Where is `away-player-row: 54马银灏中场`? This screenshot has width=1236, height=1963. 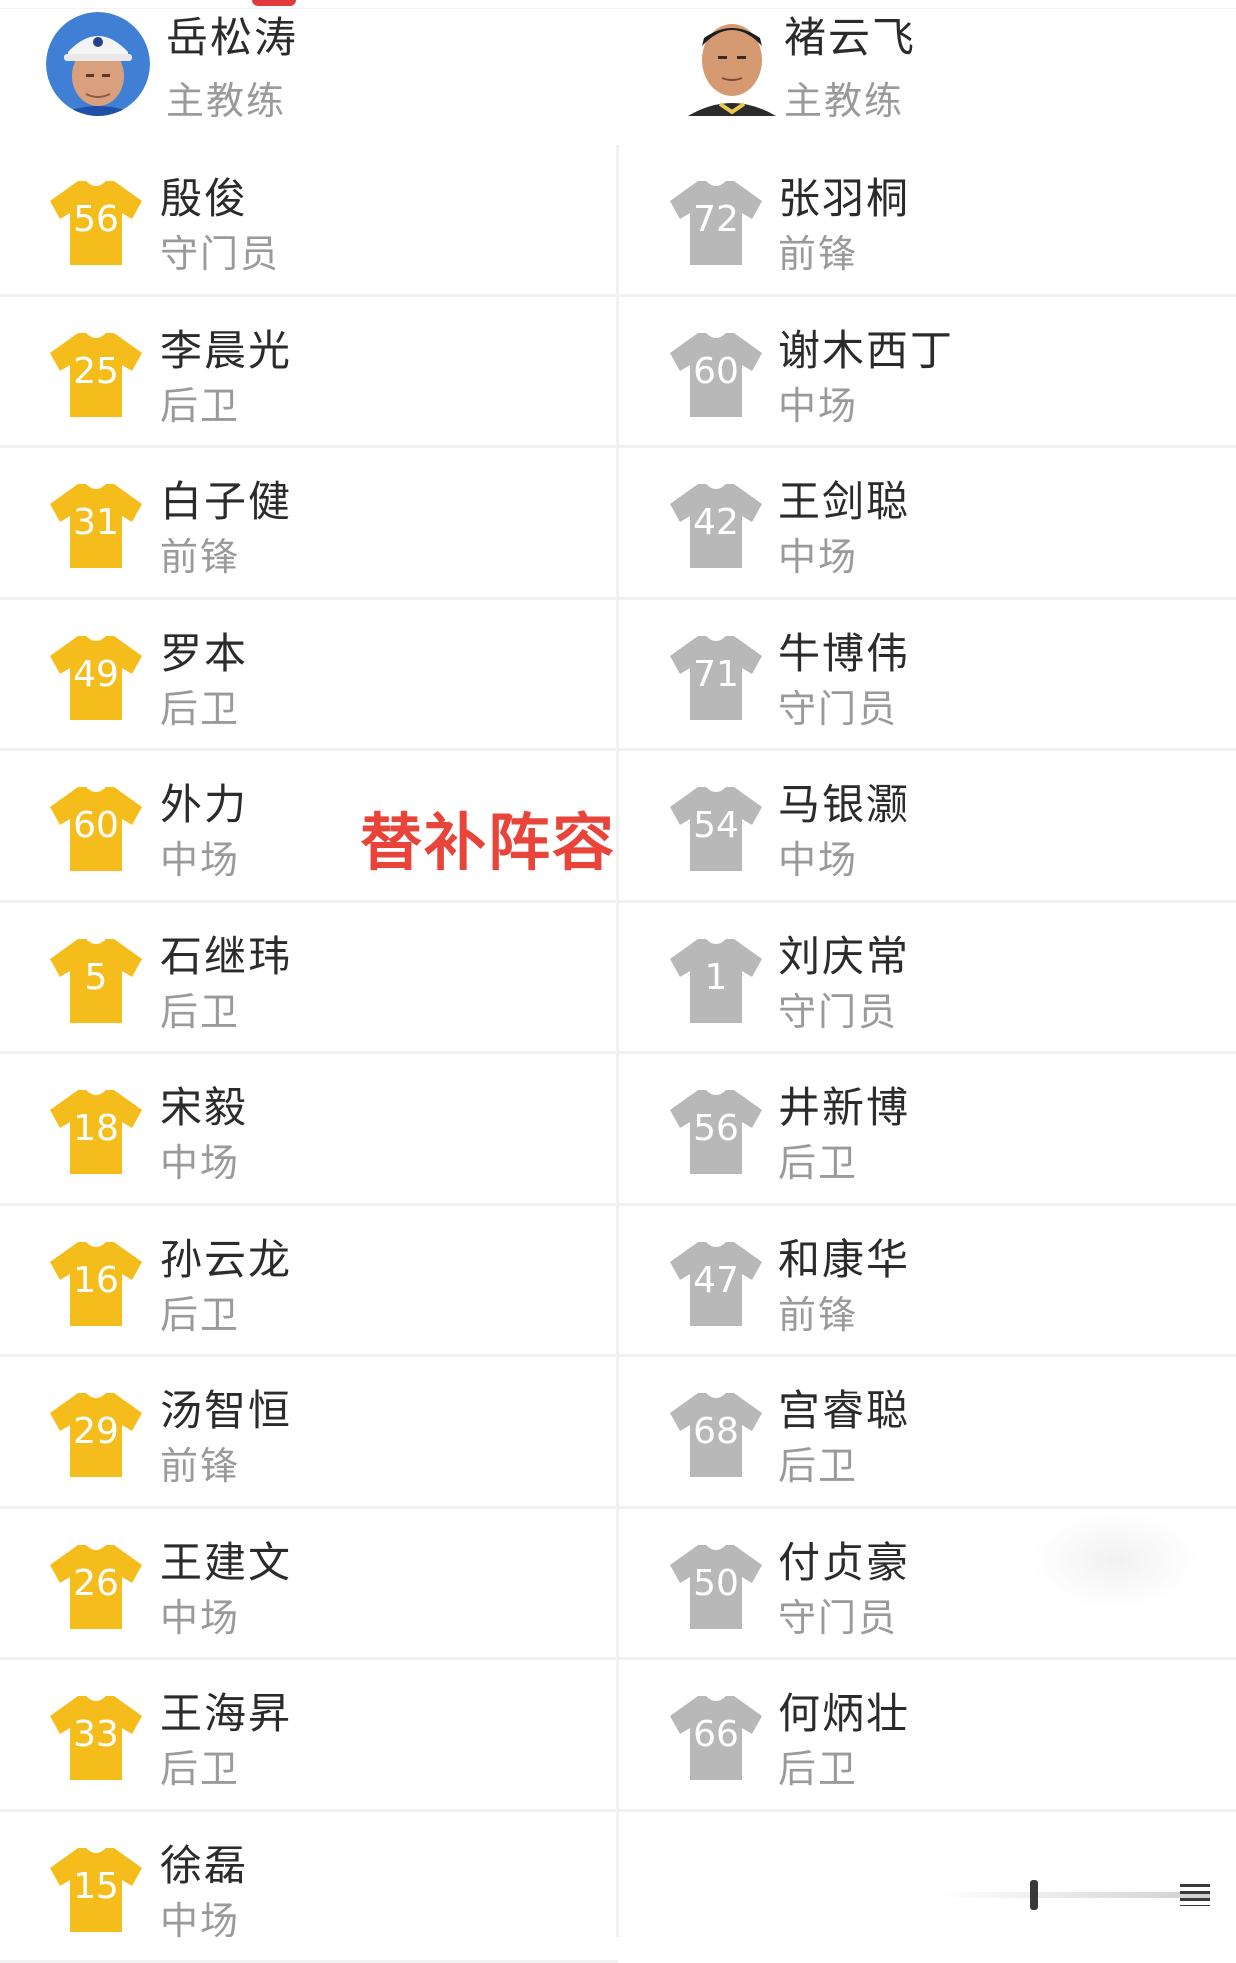
away-player-row: 54马银灏中场 is located at coordinates (927, 827).